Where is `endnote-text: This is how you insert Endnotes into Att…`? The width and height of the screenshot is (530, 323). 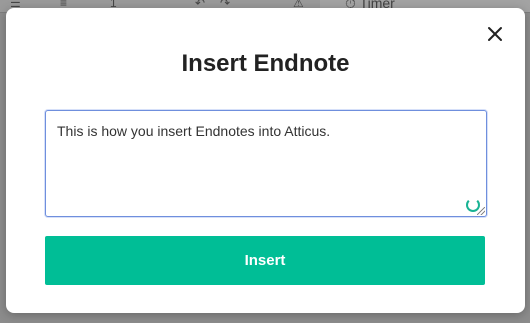 endnote-text: This is how you insert Endnotes into Att… is located at coordinates (194, 131).